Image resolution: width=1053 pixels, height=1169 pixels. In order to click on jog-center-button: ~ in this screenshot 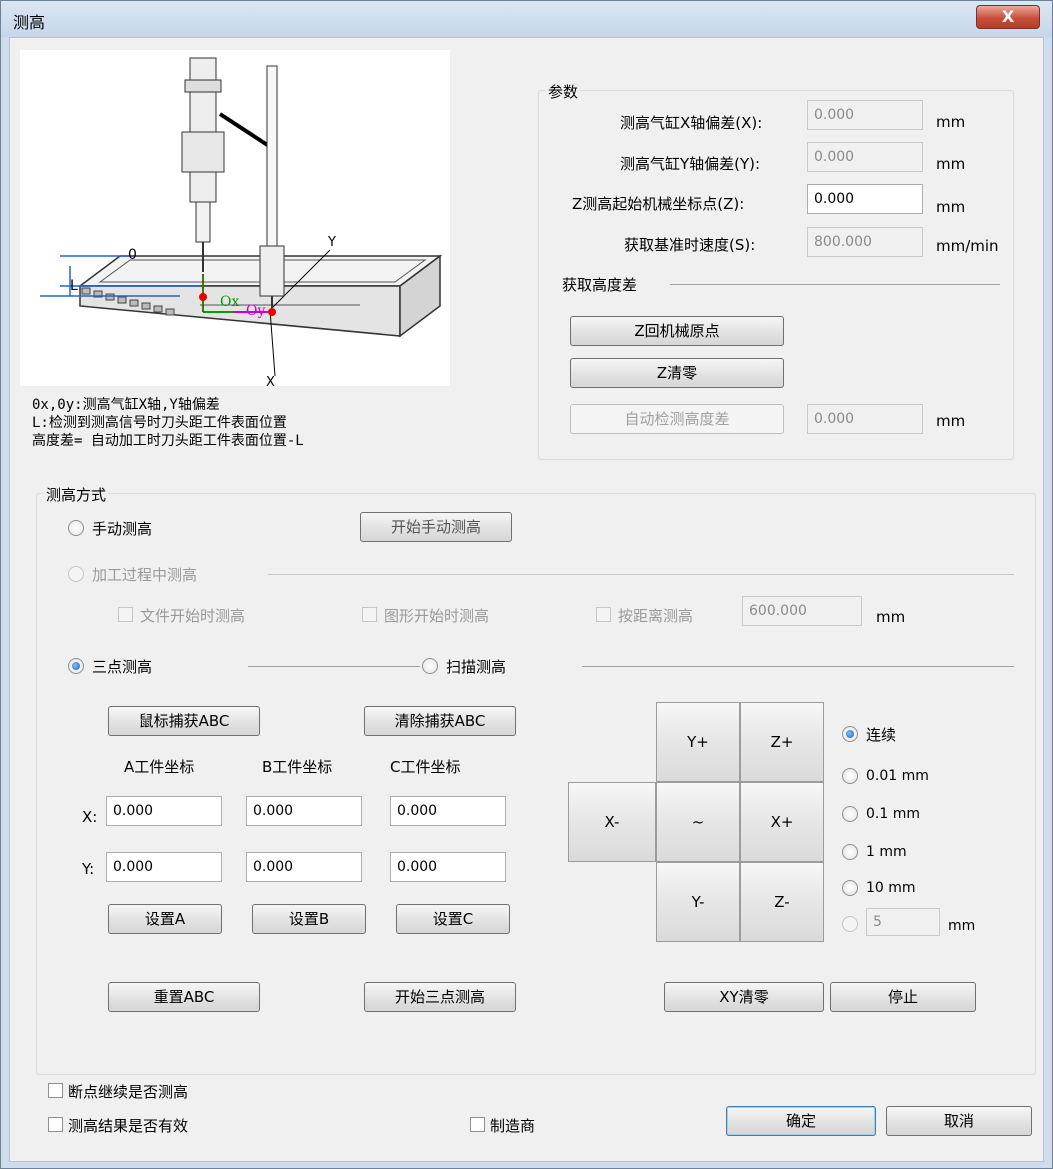, I will do `click(698, 822)`.